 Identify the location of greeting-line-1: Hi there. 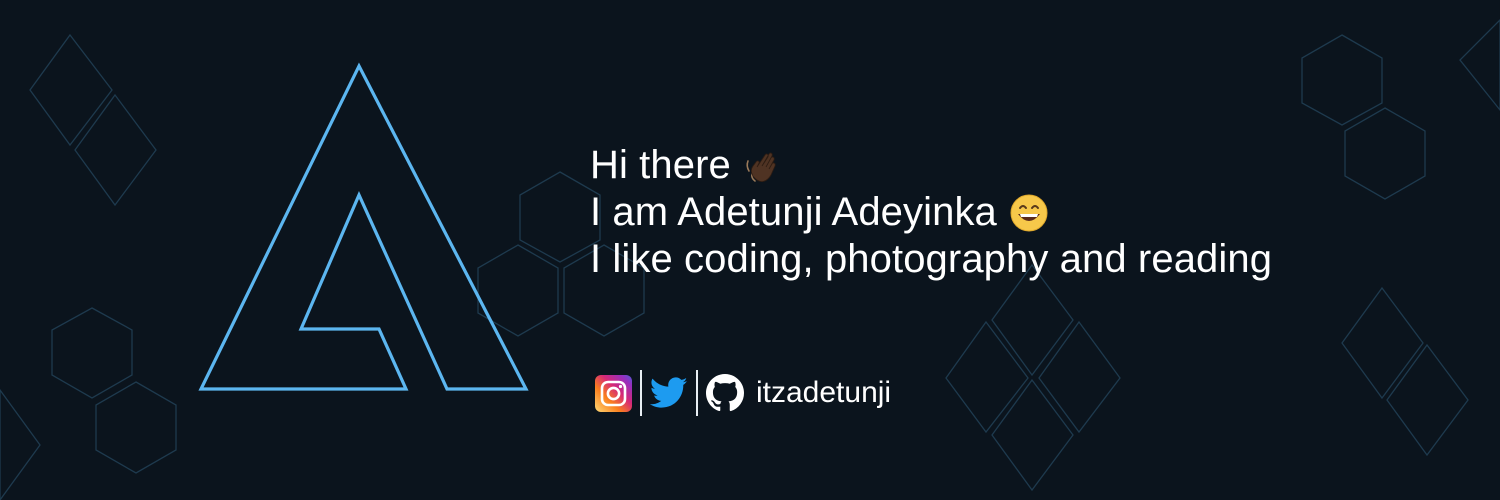
(931, 165).